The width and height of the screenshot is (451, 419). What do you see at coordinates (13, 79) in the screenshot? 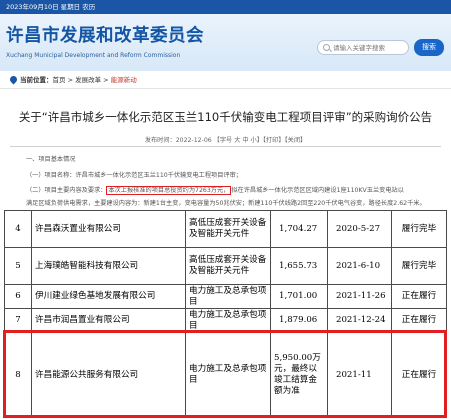
I see `location-icon` at bounding box center [13, 79].